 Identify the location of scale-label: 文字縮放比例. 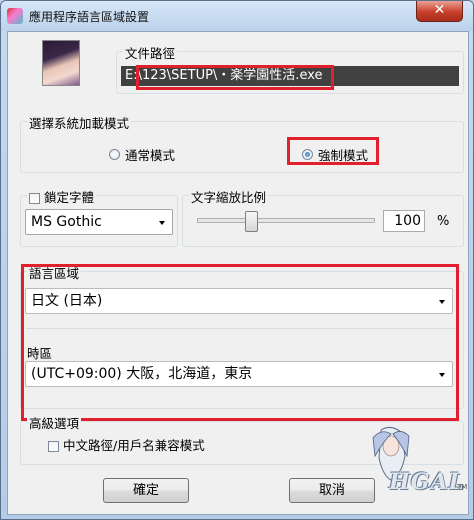
(229, 196).